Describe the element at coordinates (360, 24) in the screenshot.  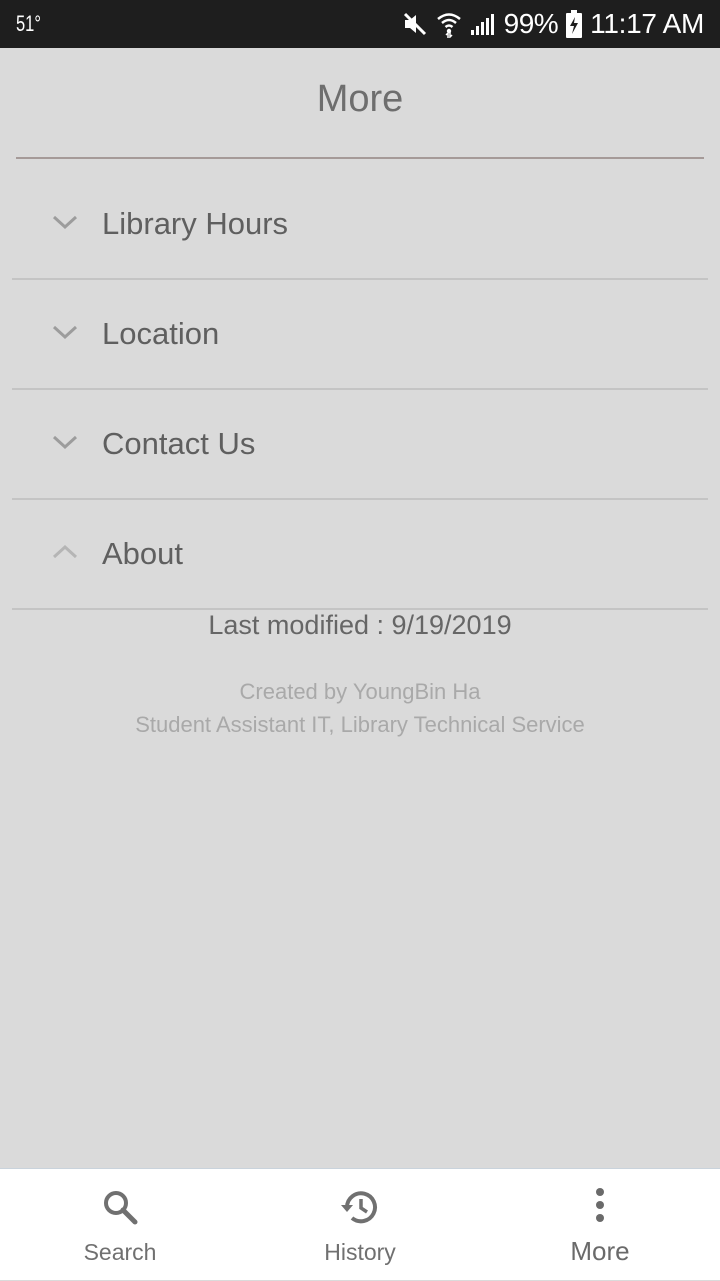
I see `status-bar: 51° 99% 11:17 AM` at that location.